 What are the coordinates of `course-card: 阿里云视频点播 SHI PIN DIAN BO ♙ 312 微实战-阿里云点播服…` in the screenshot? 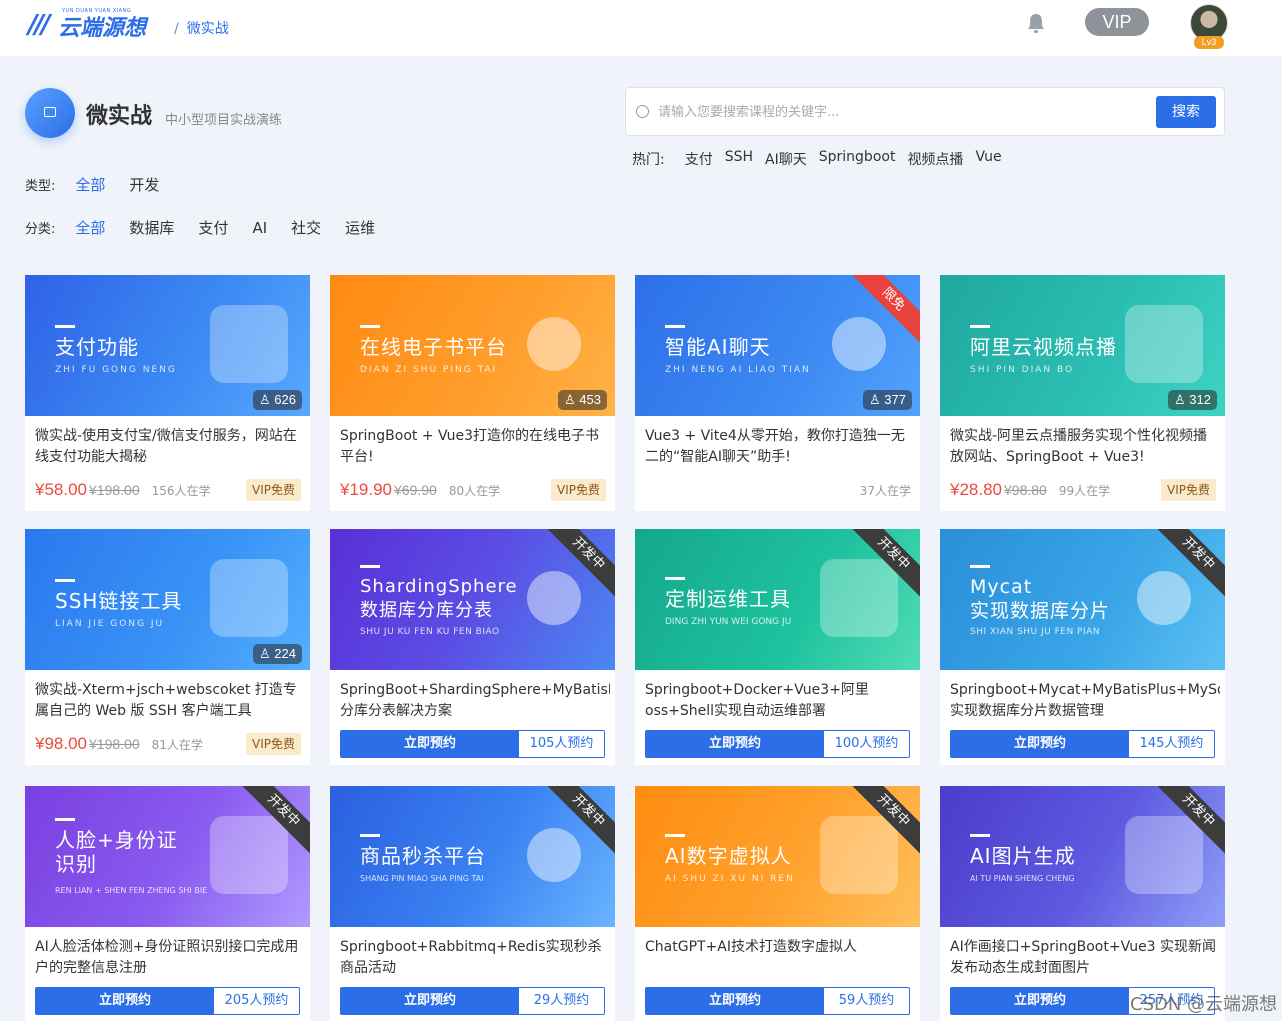 It's located at (1082, 393).